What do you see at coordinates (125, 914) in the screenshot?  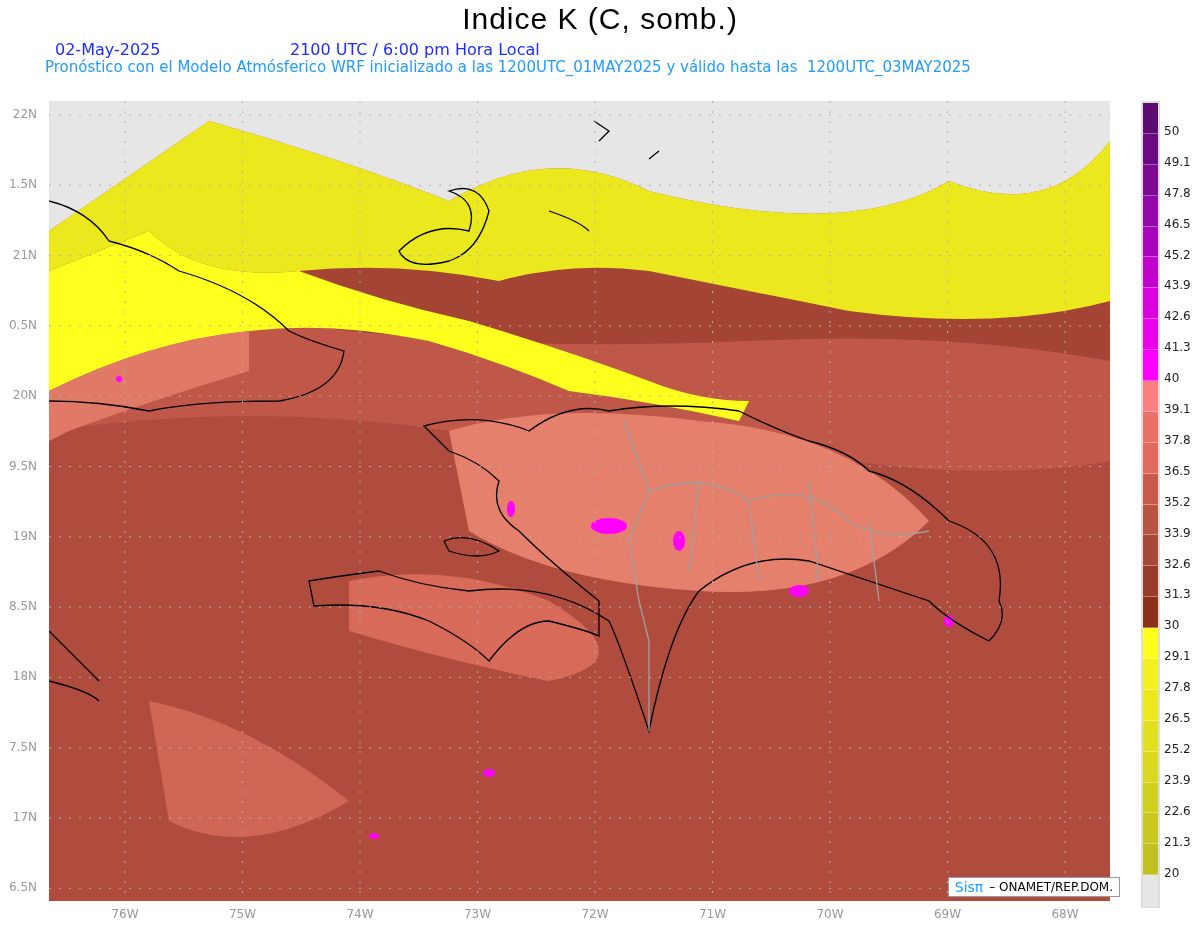 I see `longitude-label: 76W` at bounding box center [125, 914].